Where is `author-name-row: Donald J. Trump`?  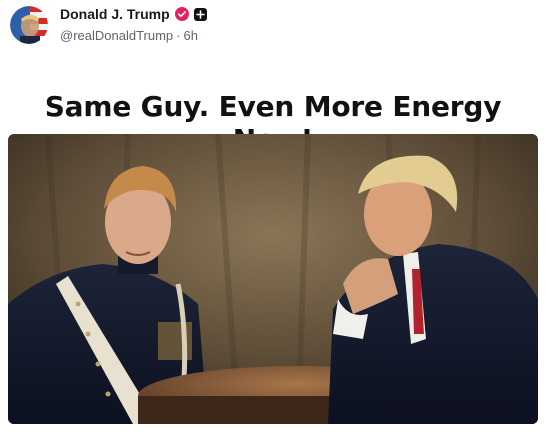 author-name-row: Donald J. Trump is located at coordinates (133, 14).